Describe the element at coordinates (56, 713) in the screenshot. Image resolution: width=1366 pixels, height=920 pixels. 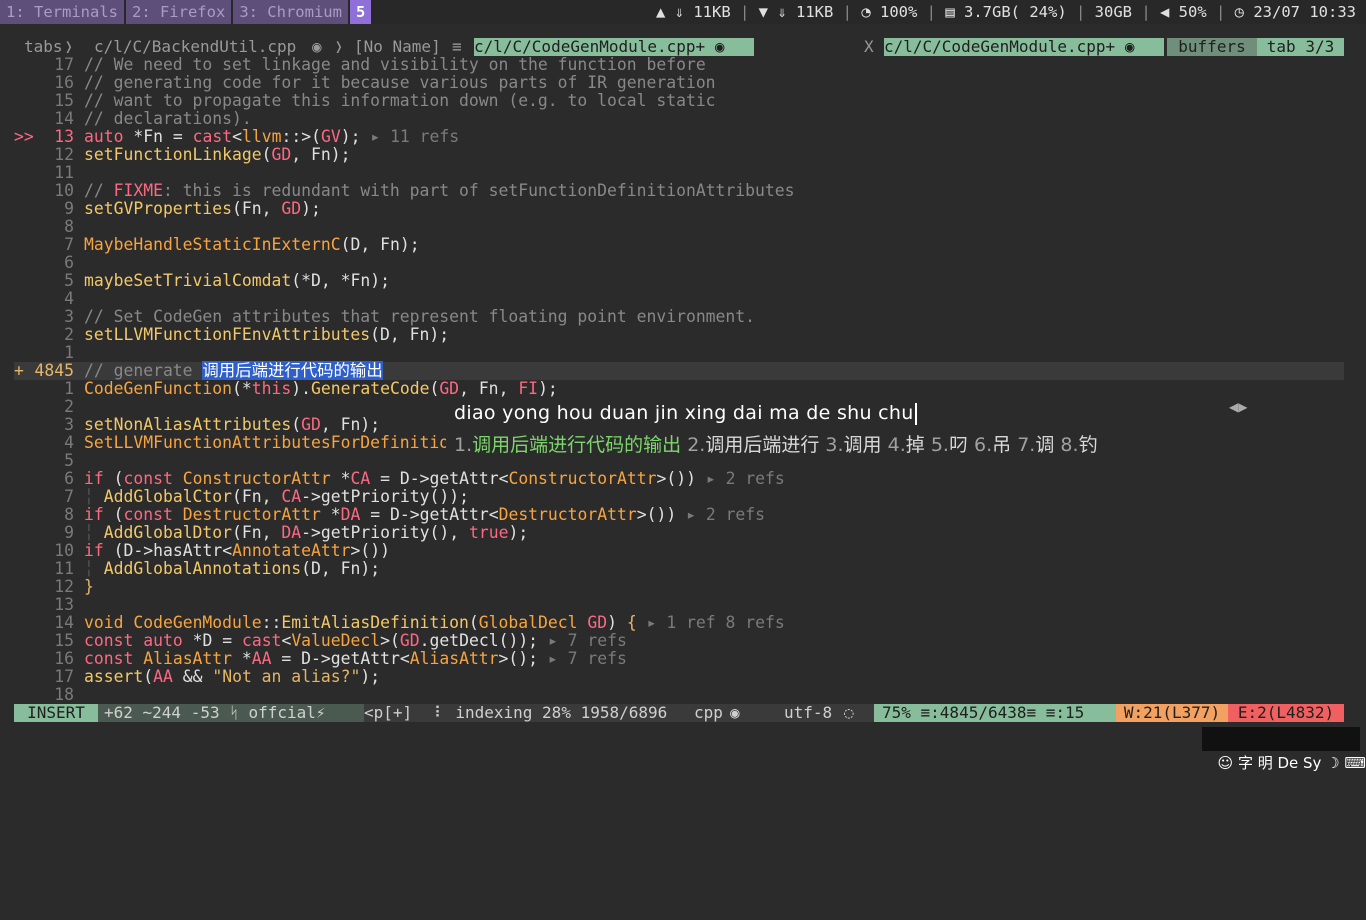
I see `mode-indicator: INSERT` at that location.